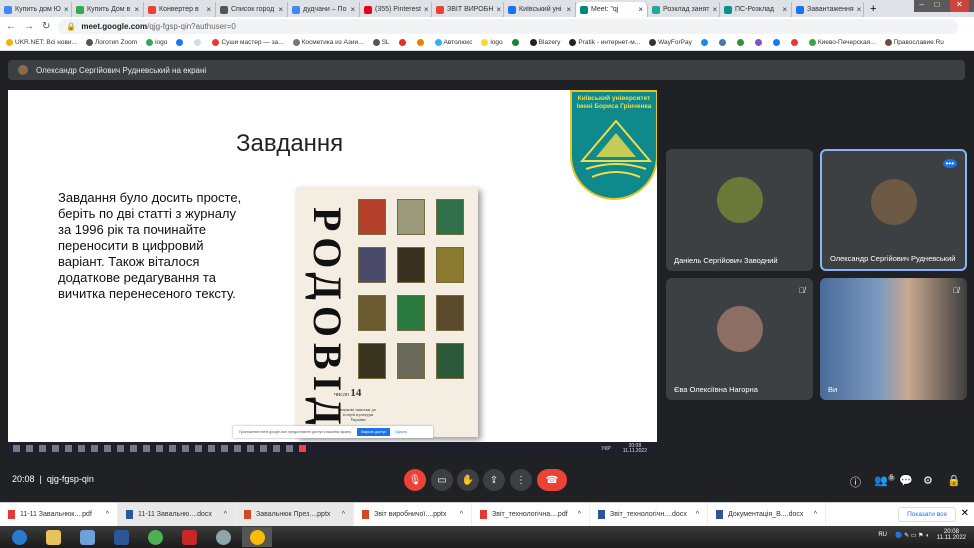  I want to click on bookmark-item: SL, so click(381, 43).